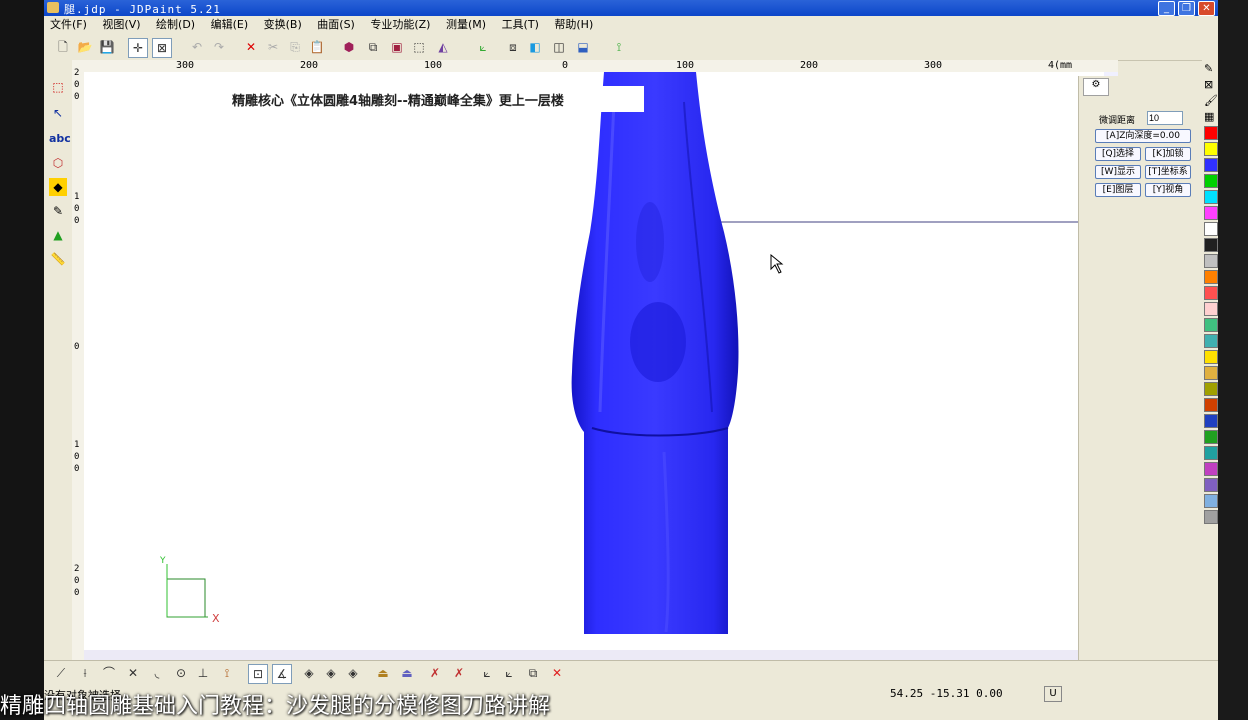  What do you see at coordinates (1168, 190) in the screenshot?
I see `view-angle-button: [Y]视角` at bounding box center [1168, 190].